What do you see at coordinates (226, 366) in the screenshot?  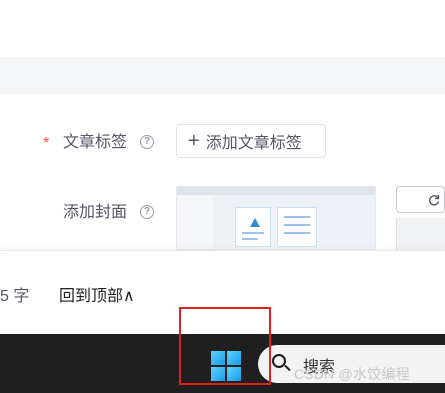 I see `windows-start-icon` at bounding box center [226, 366].